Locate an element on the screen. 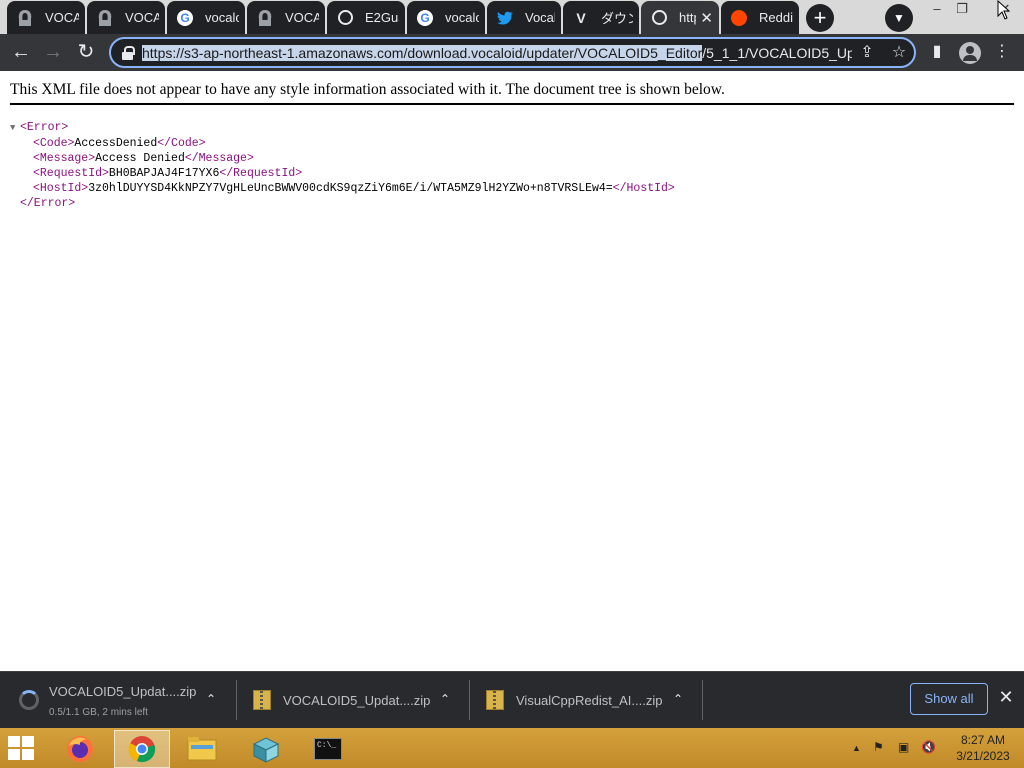 This screenshot has width=1024, height=768. download-progress-icon is located at coordinates (29, 700).